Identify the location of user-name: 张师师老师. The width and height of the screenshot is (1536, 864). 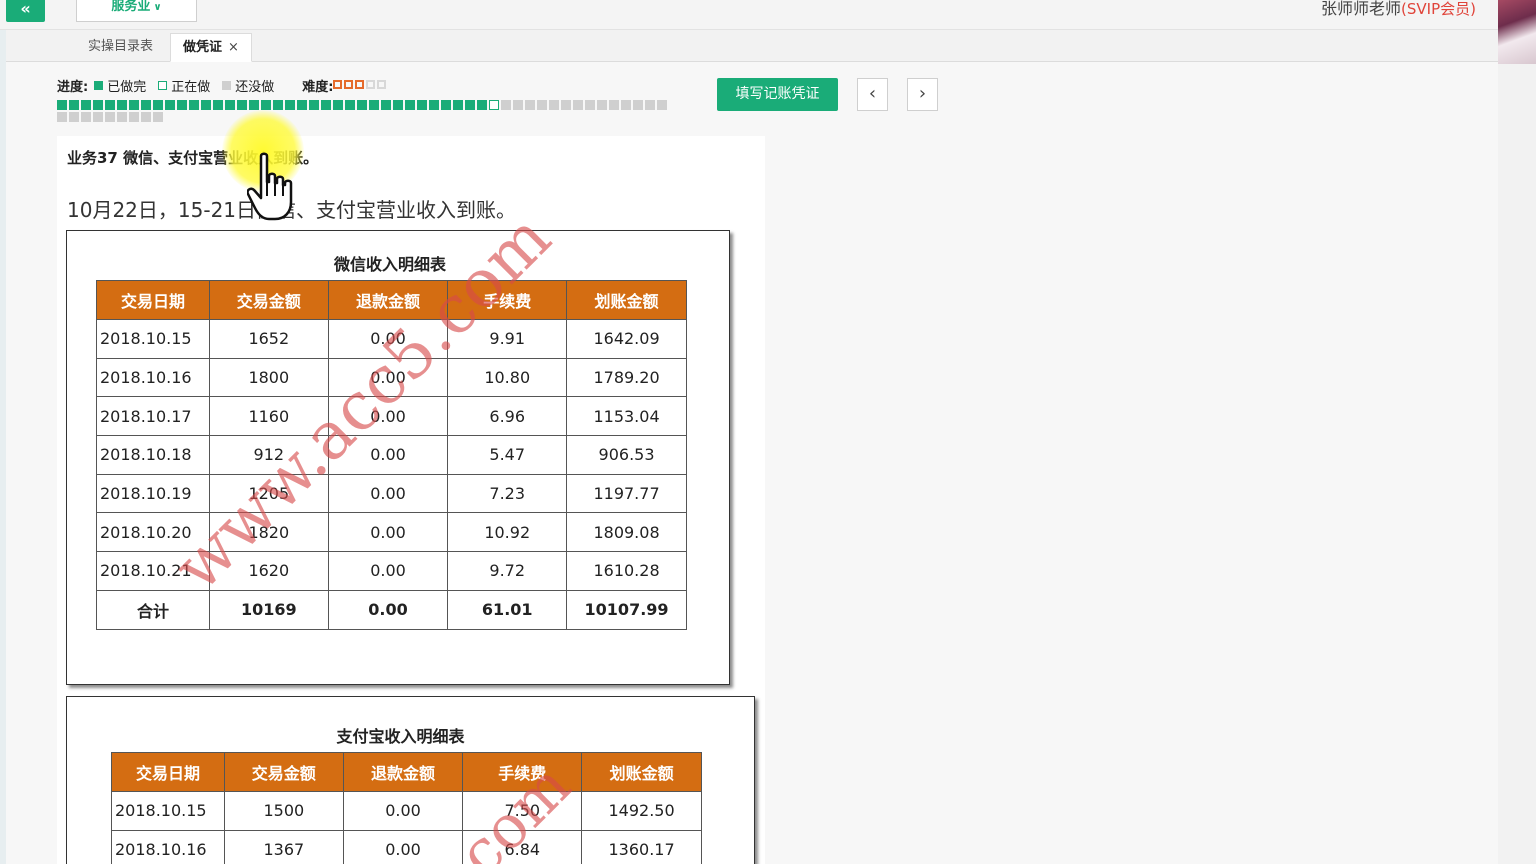
(1361, 9).